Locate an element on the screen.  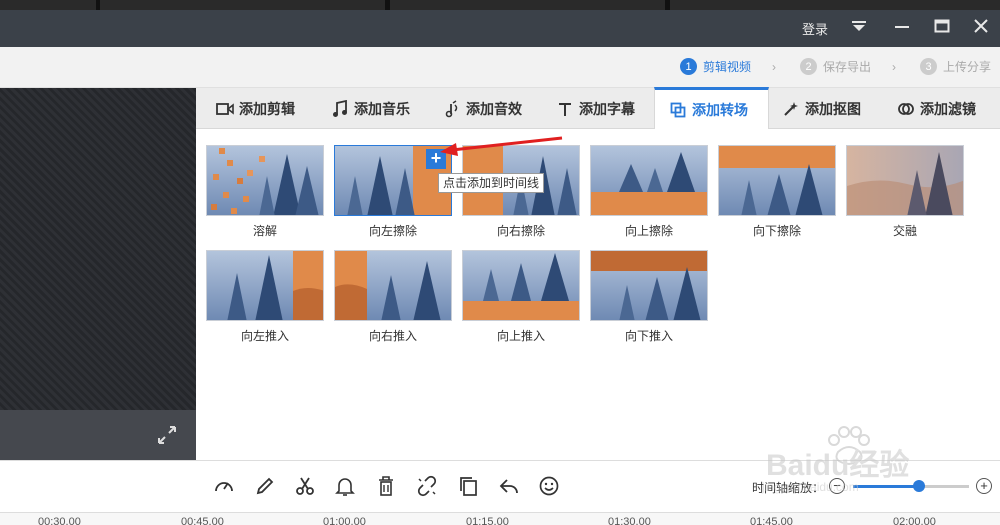
tab-add-transition: 添加转场 is located at coordinates (711, 108).